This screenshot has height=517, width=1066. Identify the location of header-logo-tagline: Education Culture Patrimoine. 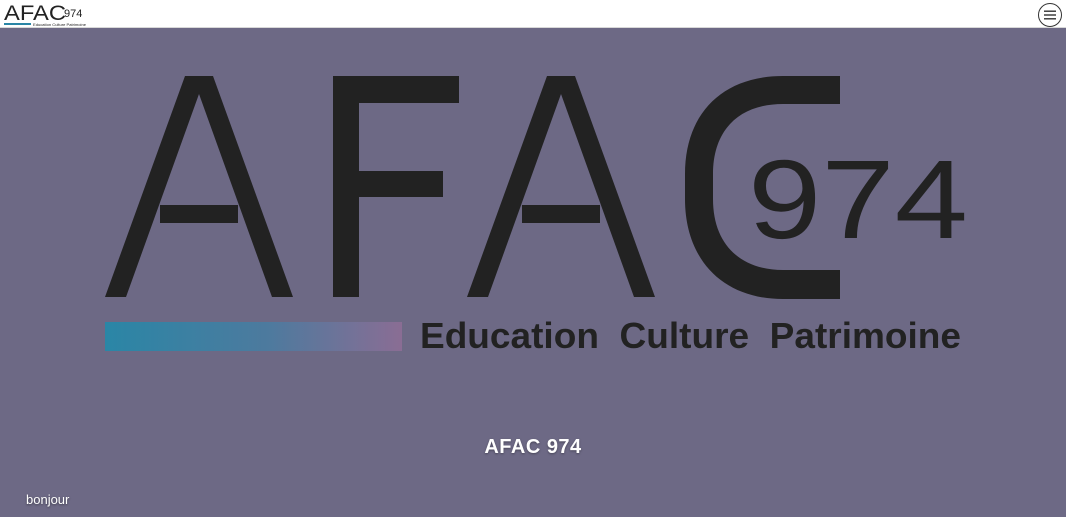
(59, 25).